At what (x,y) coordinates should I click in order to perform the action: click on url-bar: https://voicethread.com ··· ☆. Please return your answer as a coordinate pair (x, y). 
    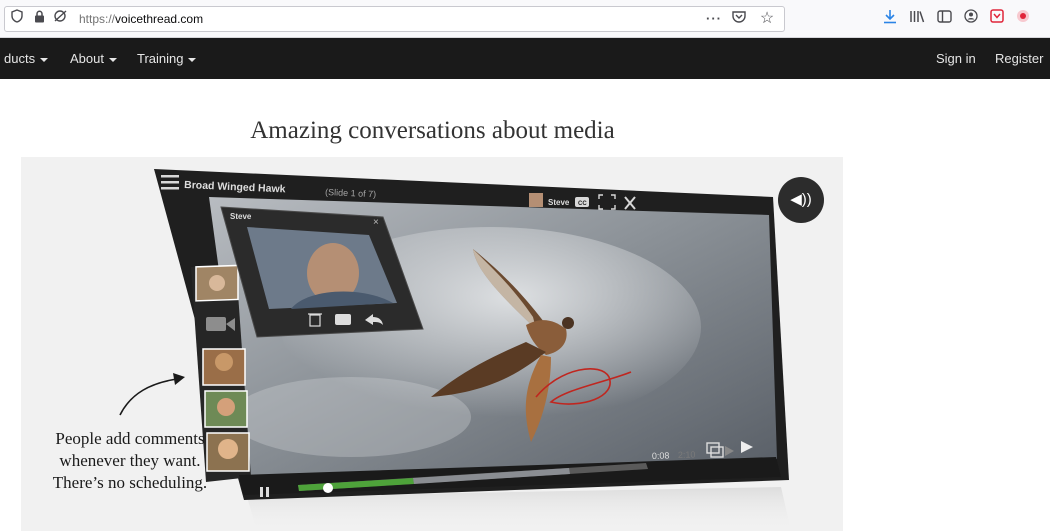
    Looking at the image, I should click on (394, 19).